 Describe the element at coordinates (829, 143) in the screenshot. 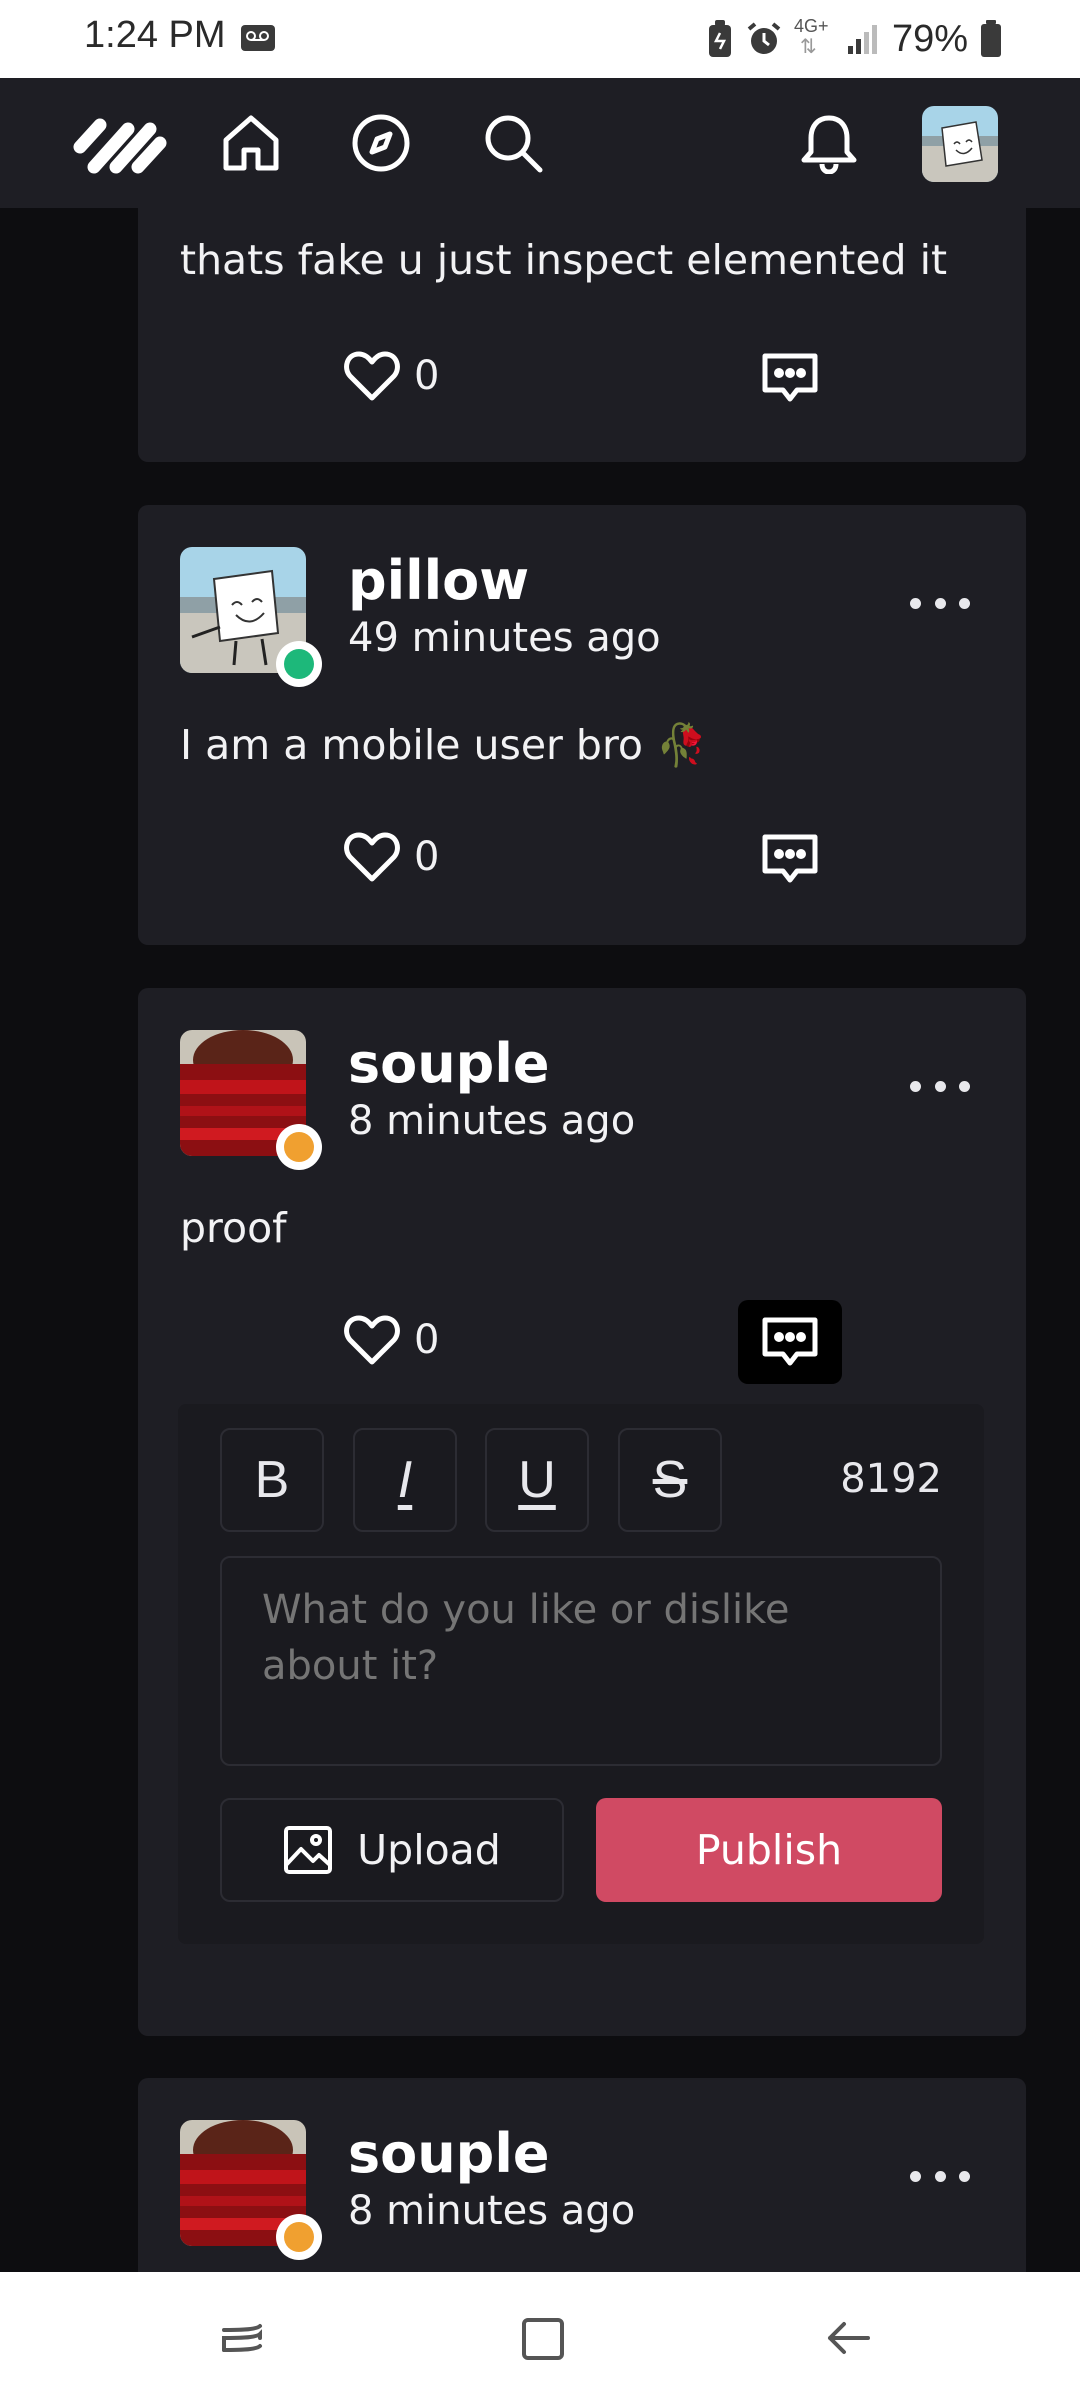

I see `bell-icon` at that location.